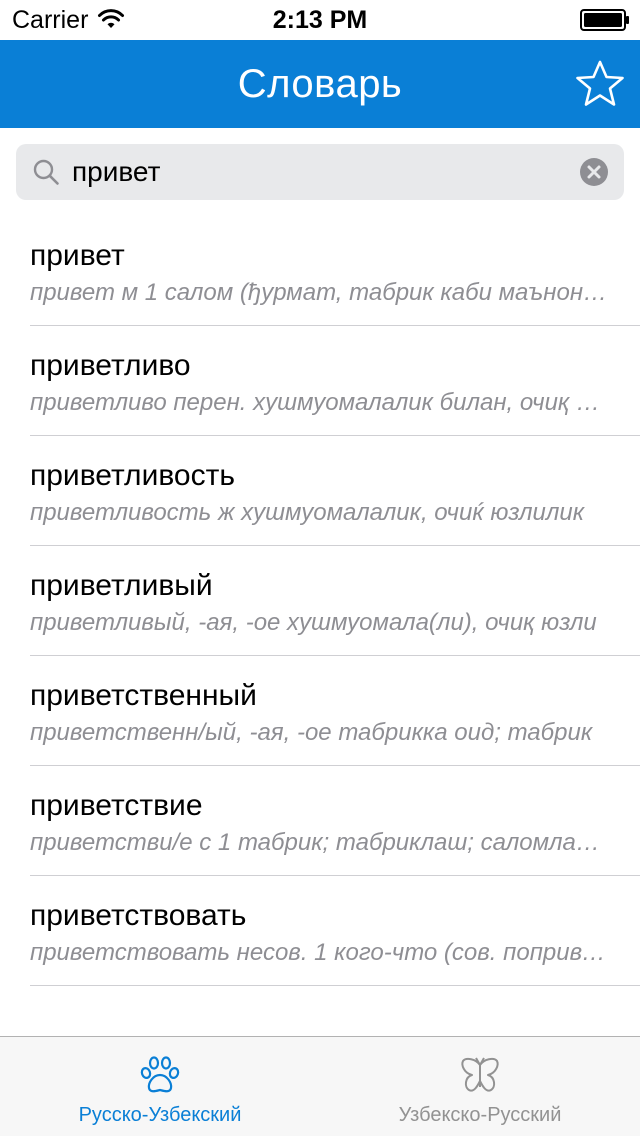 Image resolution: width=640 pixels, height=1136 pixels. Describe the element at coordinates (480, 1074) in the screenshot. I see `butterfly-icon` at that location.